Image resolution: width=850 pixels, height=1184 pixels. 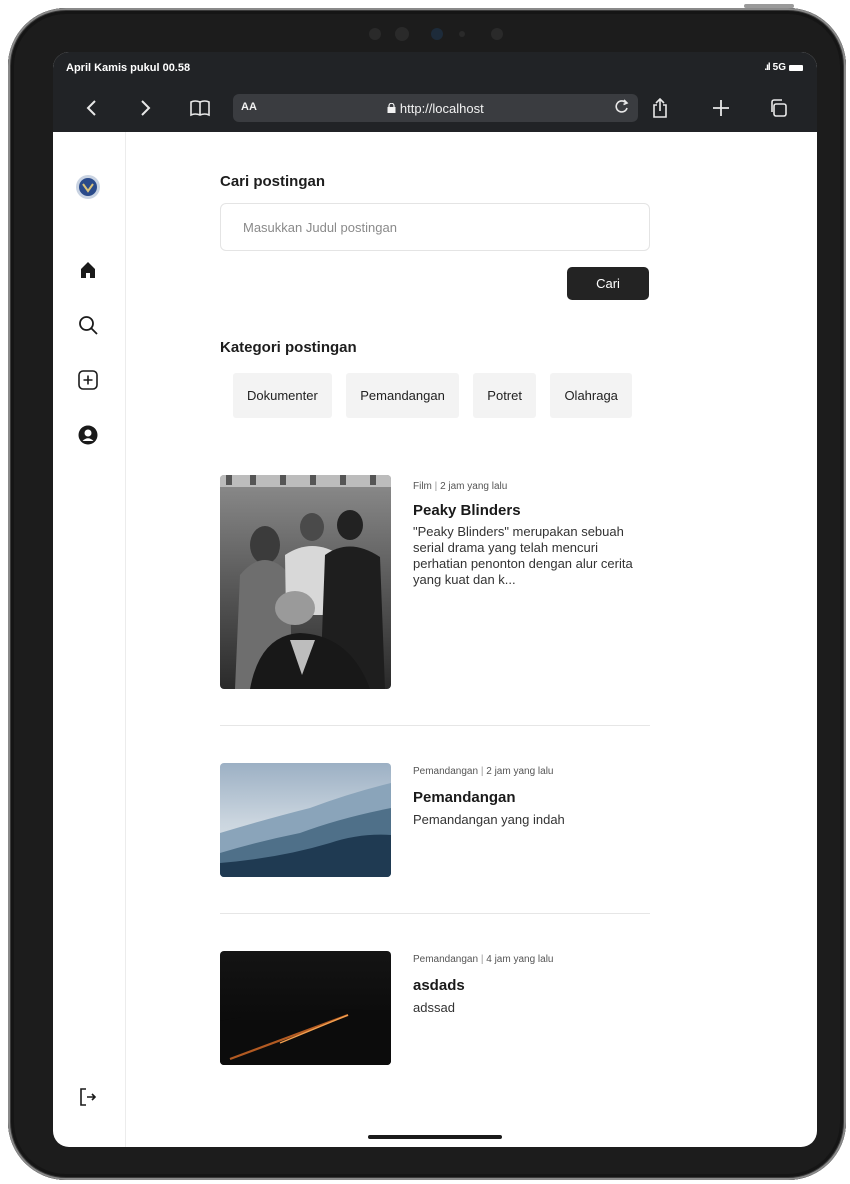 I want to click on home-icon, so click(x=88, y=270).